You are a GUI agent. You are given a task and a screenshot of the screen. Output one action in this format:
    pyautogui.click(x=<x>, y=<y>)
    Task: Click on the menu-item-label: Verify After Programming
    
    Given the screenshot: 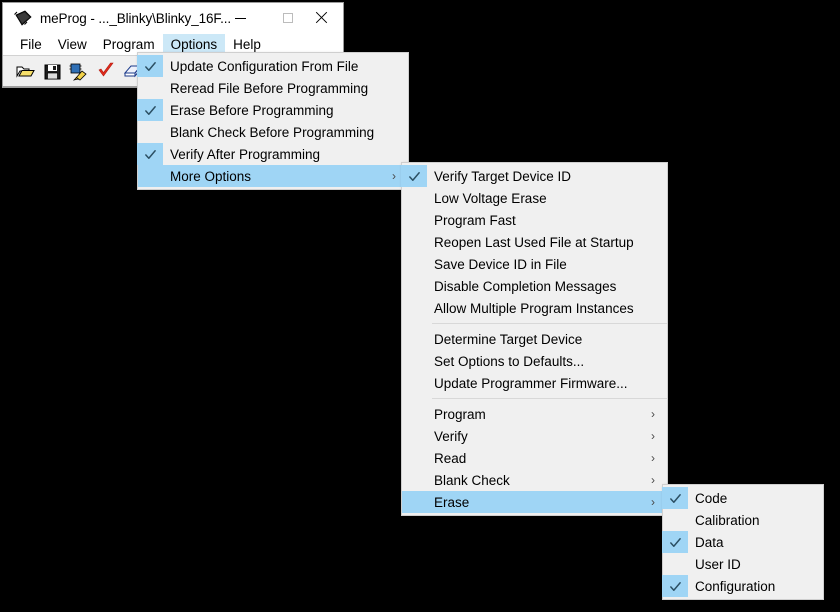 What is the action you would take?
    pyautogui.click(x=245, y=154)
    